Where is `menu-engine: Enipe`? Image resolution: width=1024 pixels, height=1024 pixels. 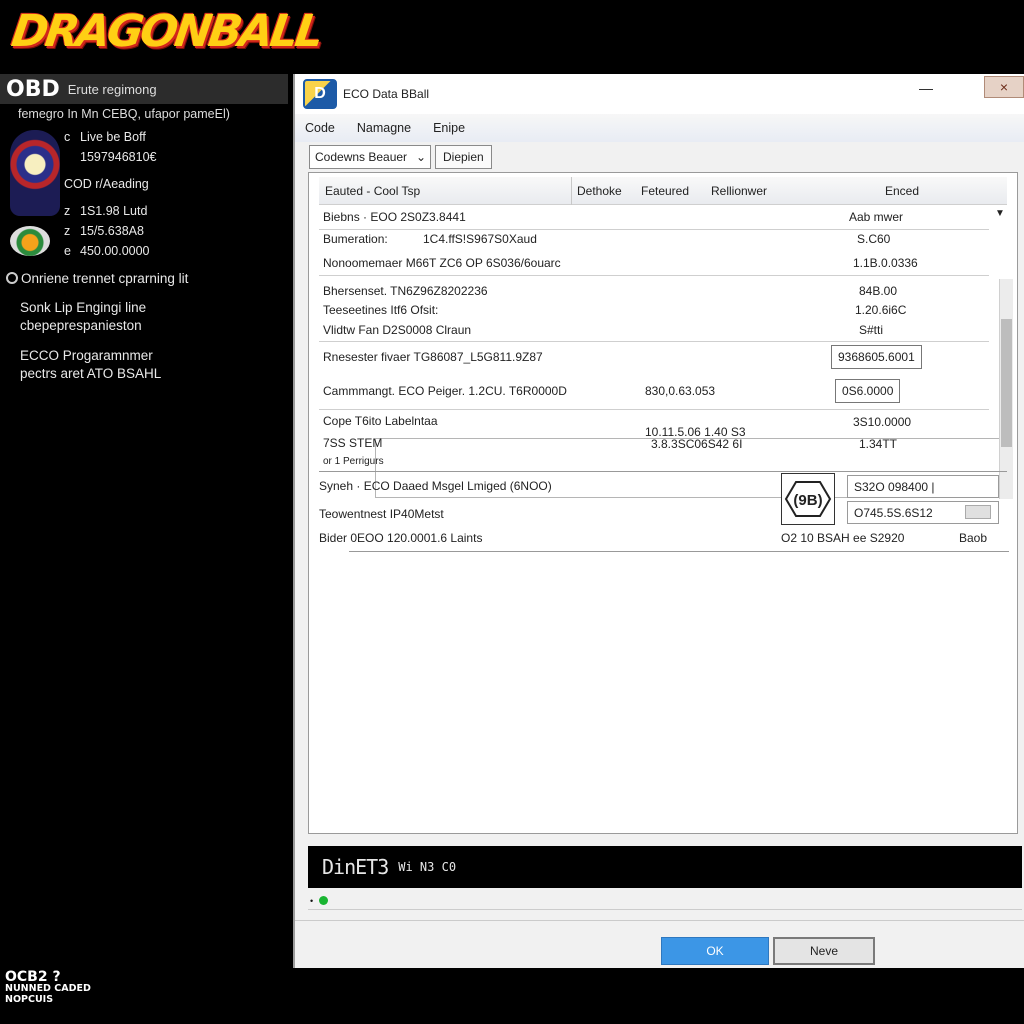
menu-engine: Enipe is located at coordinates (449, 128).